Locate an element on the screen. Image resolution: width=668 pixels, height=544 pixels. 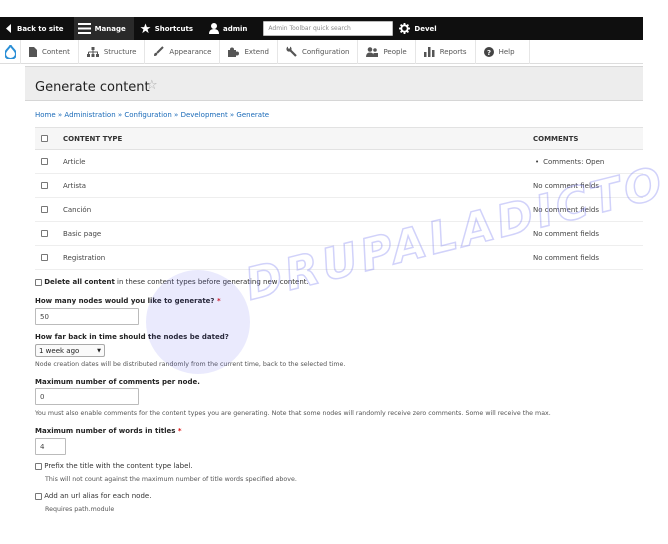
hamburger-icon is located at coordinates (84, 28).